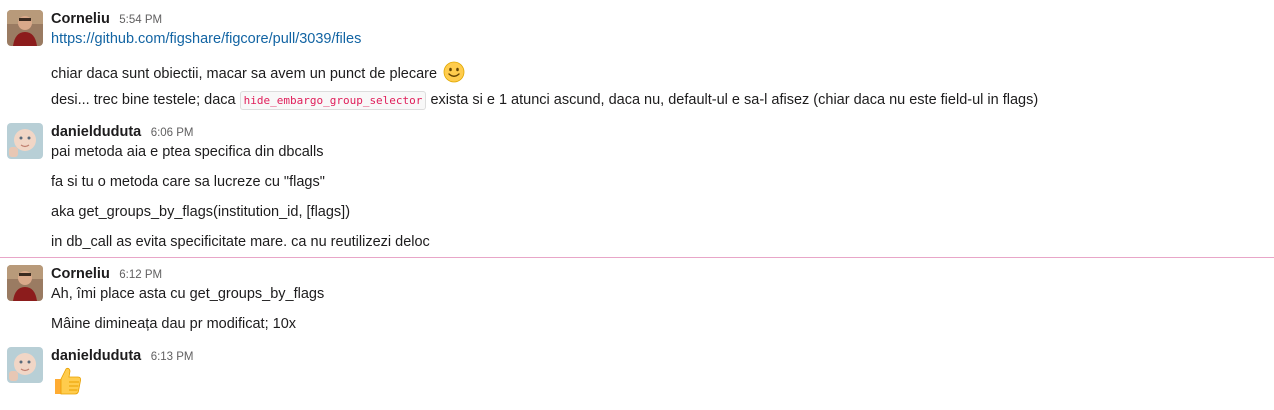 This screenshot has height=410, width=1274. I want to click on timestamp: 6:06 PM, so click(172, 133).